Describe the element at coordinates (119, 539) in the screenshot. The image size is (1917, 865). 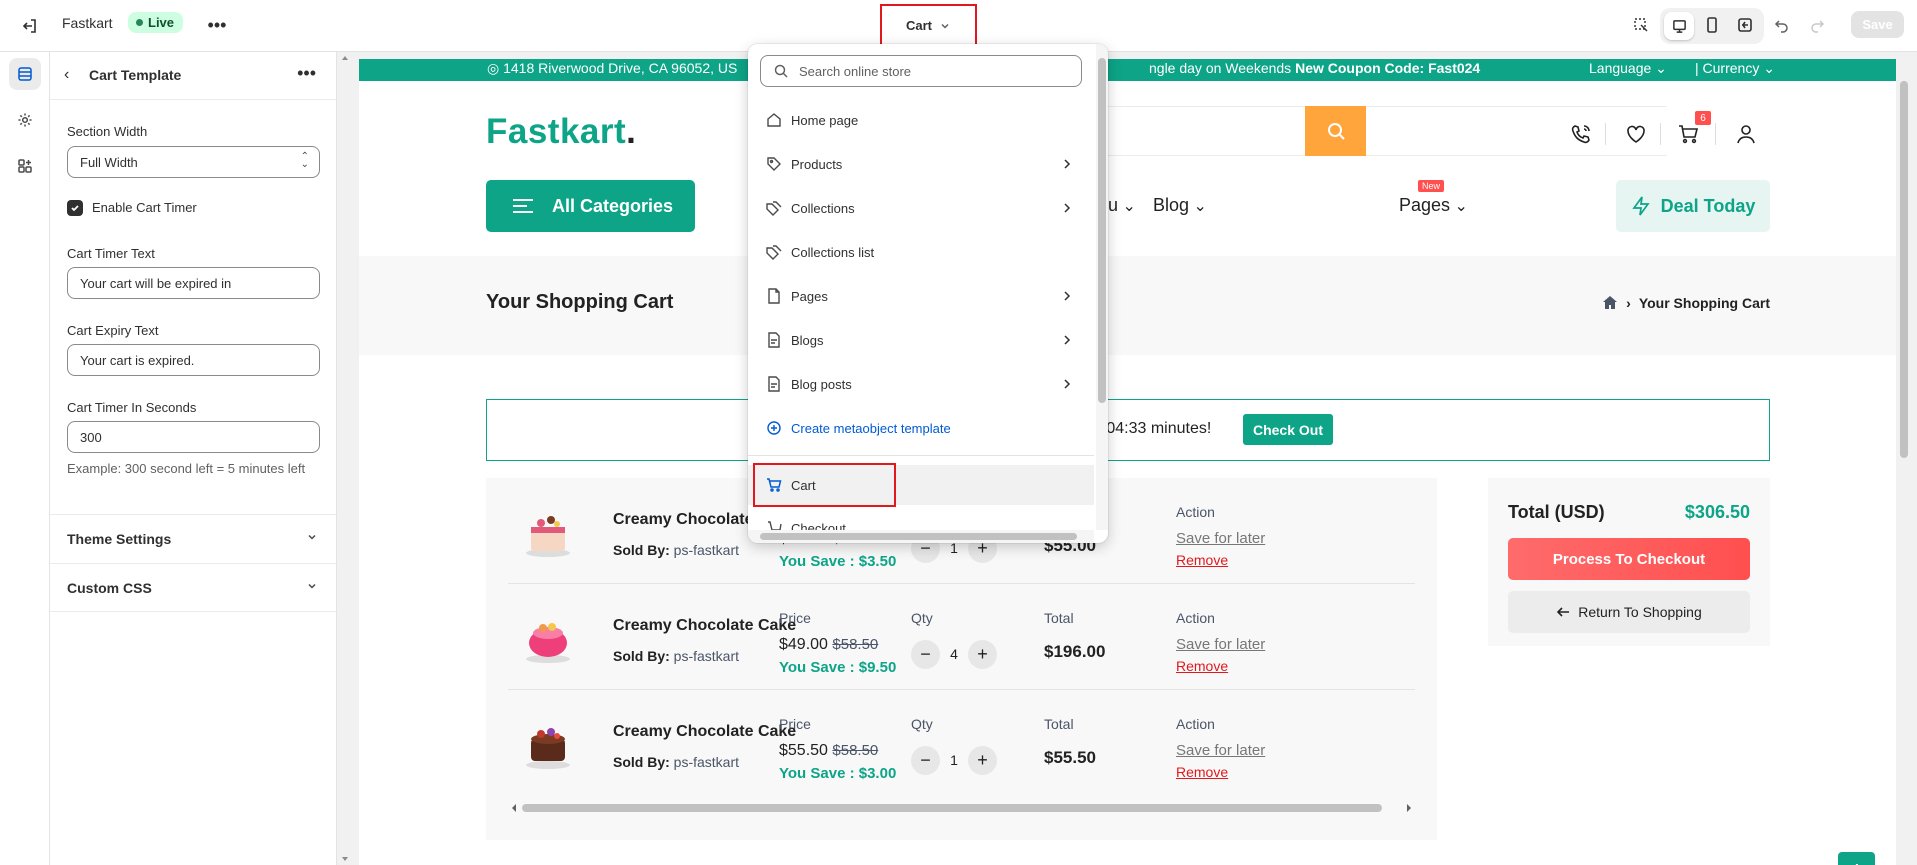
I see `theme-settings-title: Theme Settings` at that location.